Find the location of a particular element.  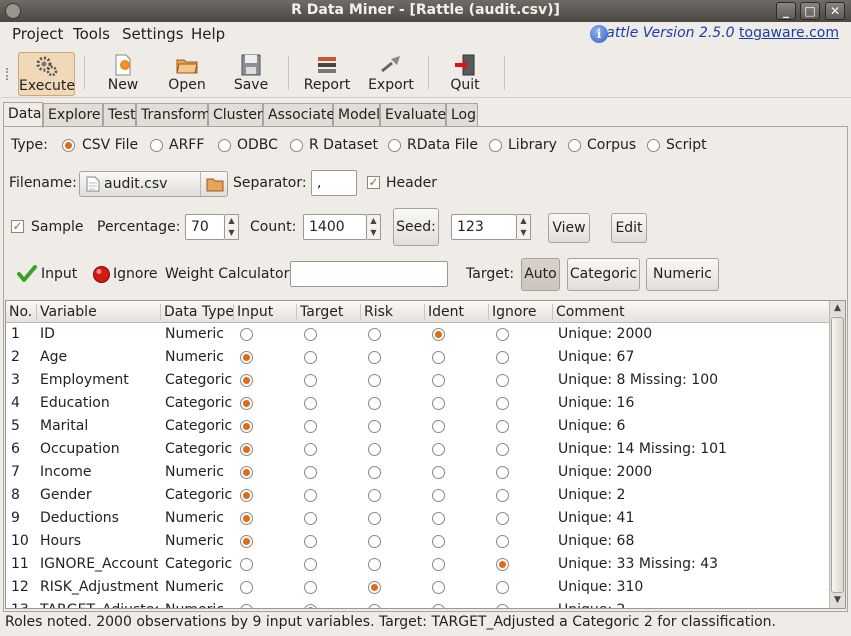

target-auto-button: Auto is located at coordinates (540, 274).